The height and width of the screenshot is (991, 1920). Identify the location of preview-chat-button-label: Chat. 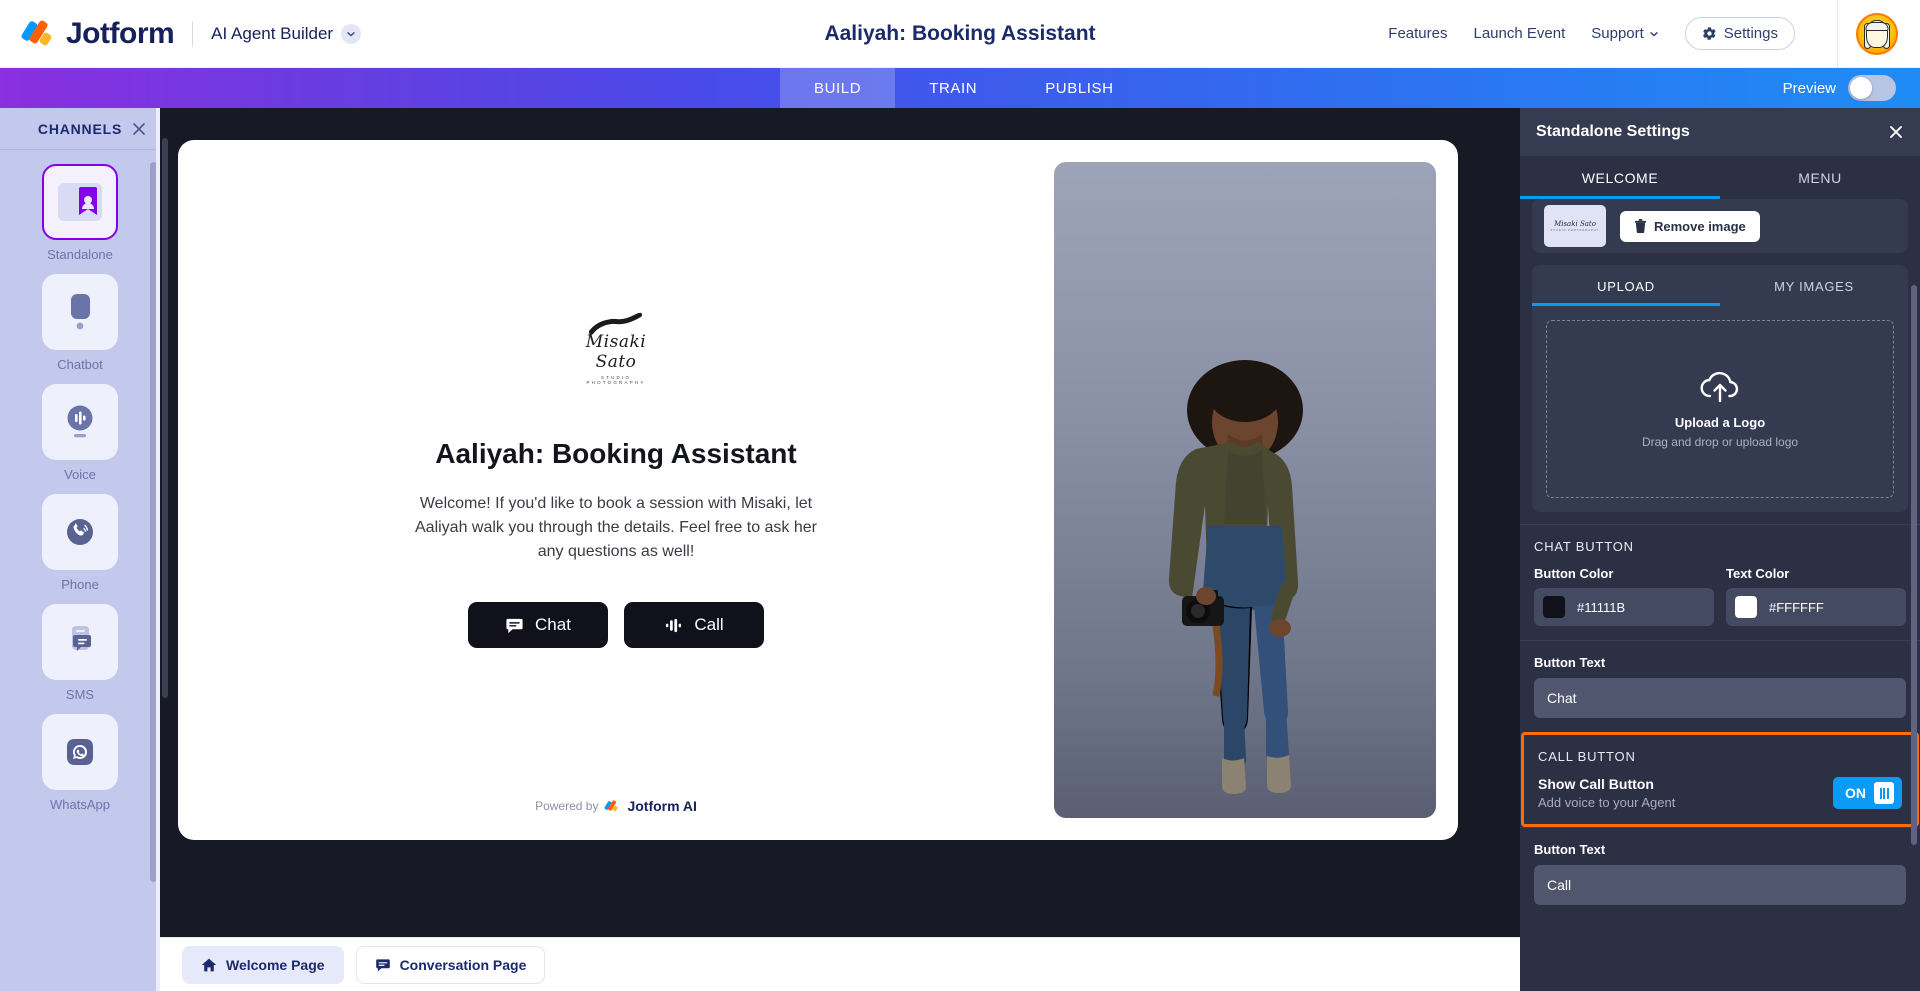
(553, 624).